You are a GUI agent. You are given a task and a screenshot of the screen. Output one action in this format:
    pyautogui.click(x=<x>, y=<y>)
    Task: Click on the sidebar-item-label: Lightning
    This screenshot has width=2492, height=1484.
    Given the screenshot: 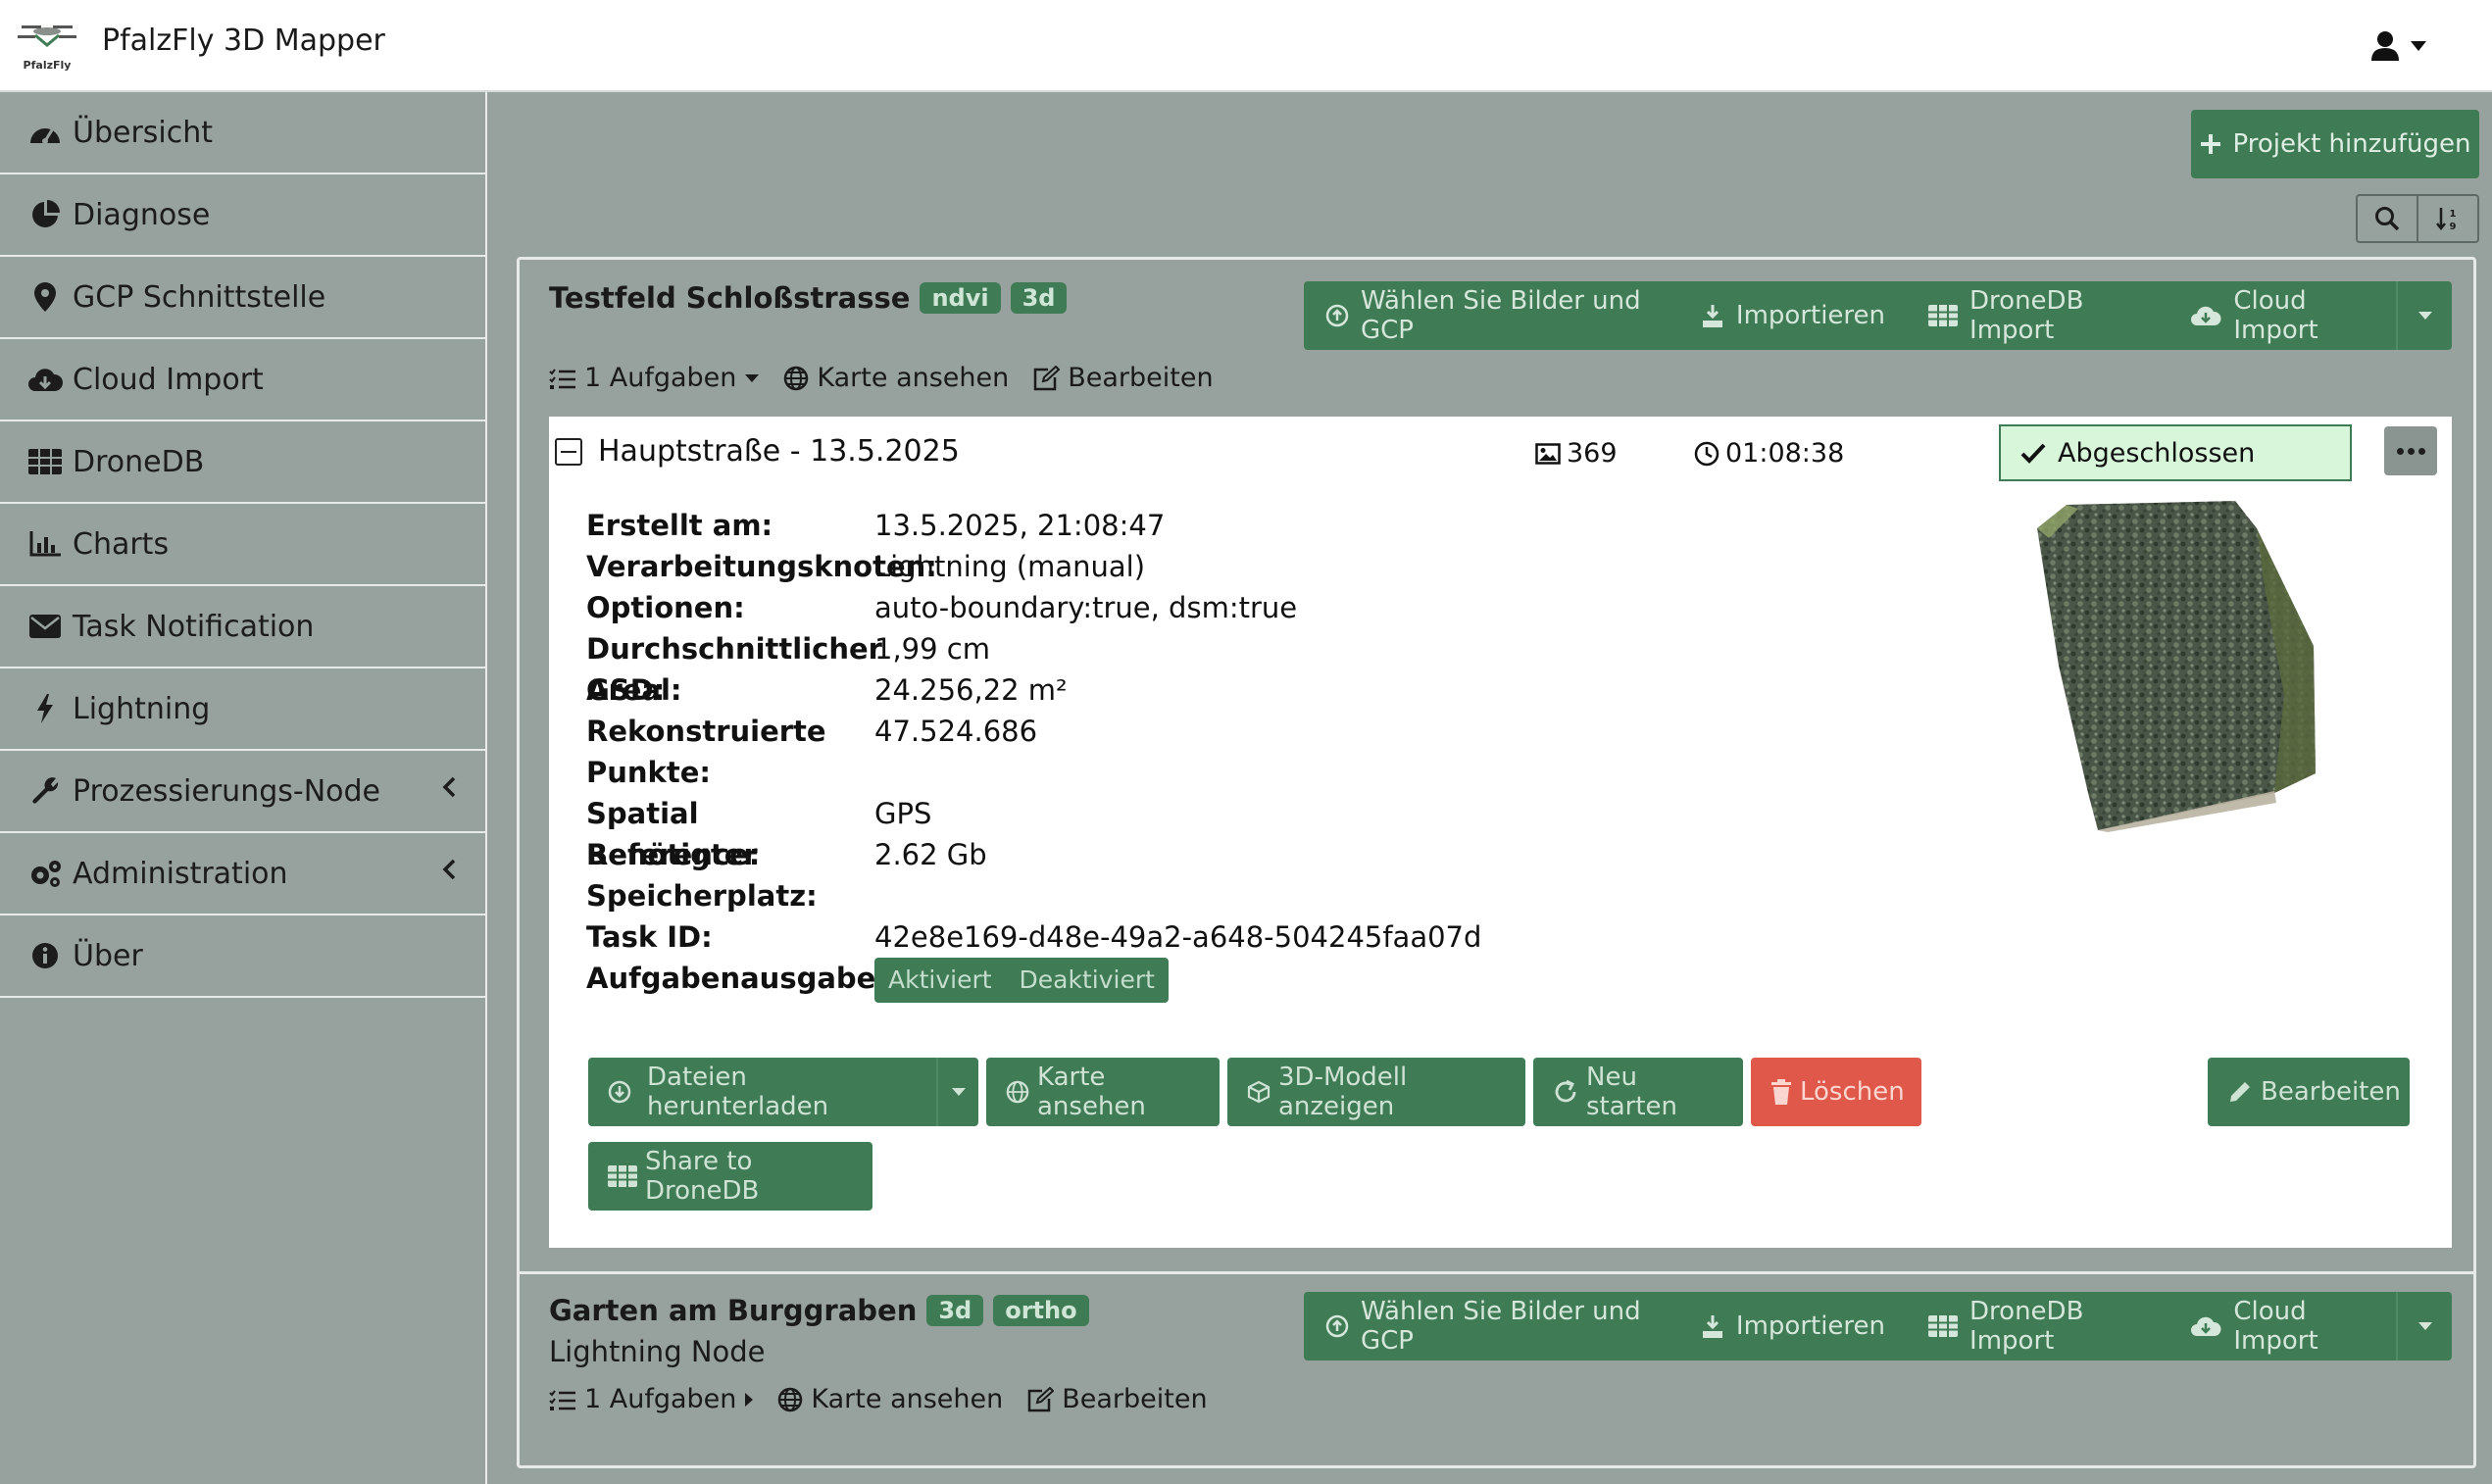 What is the action you would take?
    pyautogui.click(x=142, y=708)
    